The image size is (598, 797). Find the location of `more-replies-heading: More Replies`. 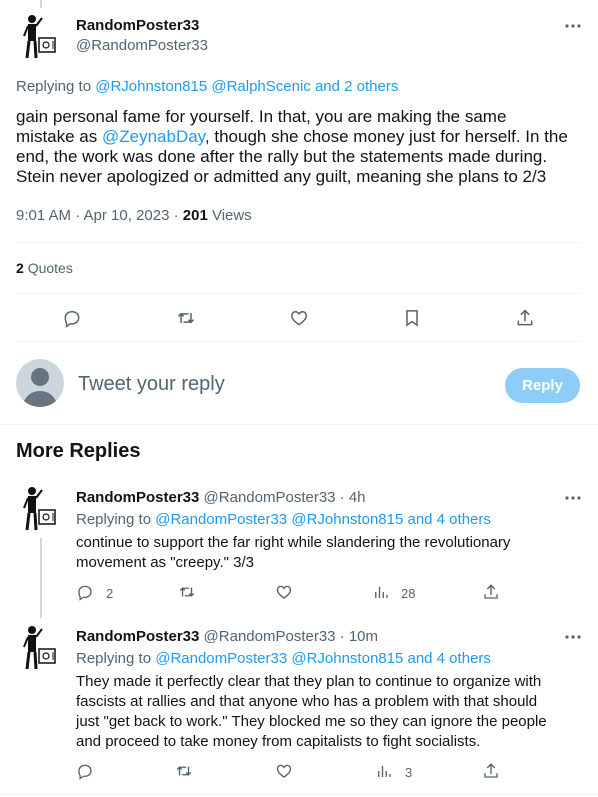

more-replies-heading: More Replies is located at coordinates (78, 451).